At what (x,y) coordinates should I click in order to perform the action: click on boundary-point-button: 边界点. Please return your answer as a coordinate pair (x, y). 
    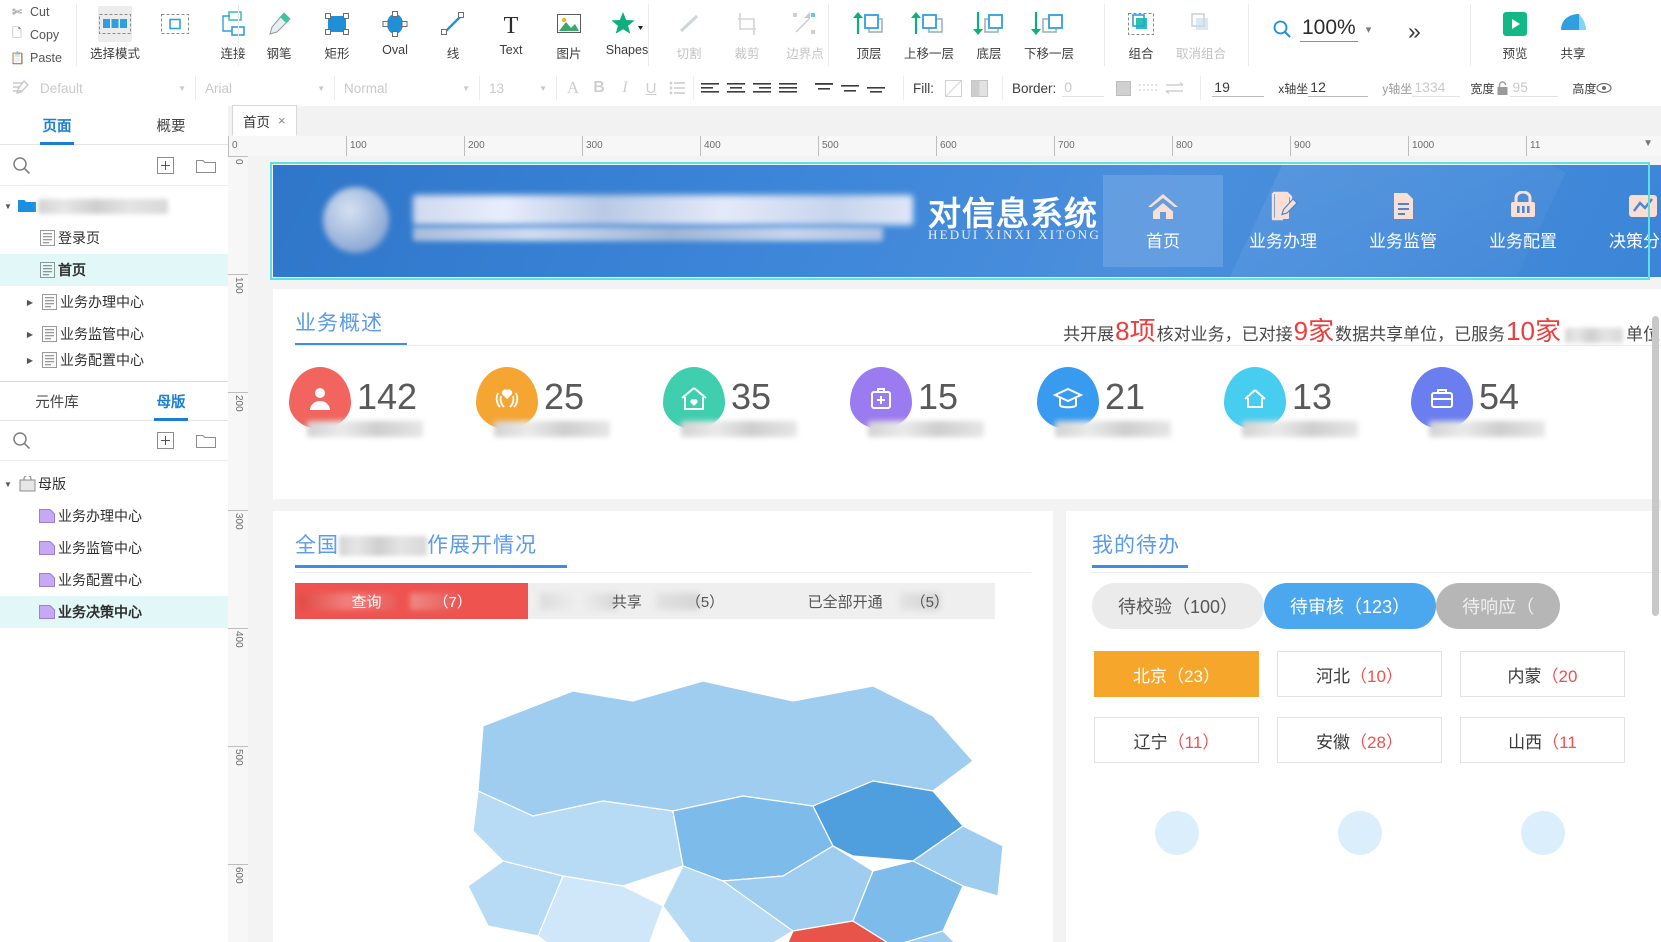
    Looking at the image, I should click on (805, 32).